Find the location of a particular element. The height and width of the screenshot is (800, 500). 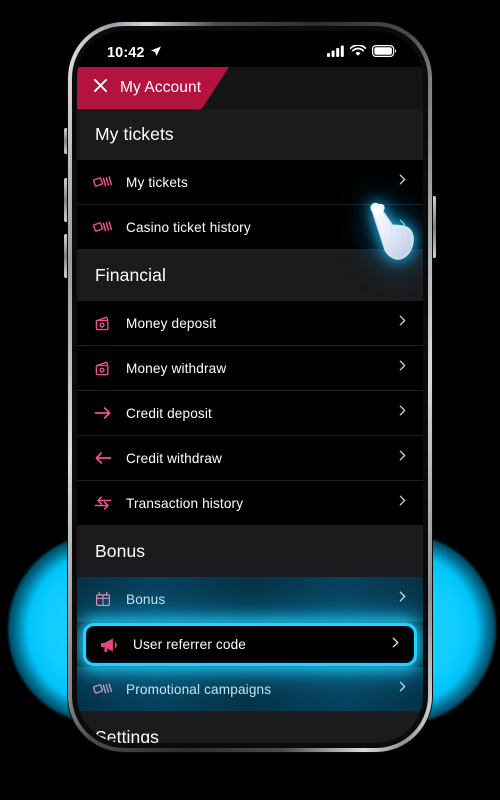

phone-power-button is located at coordinates (434, 227).